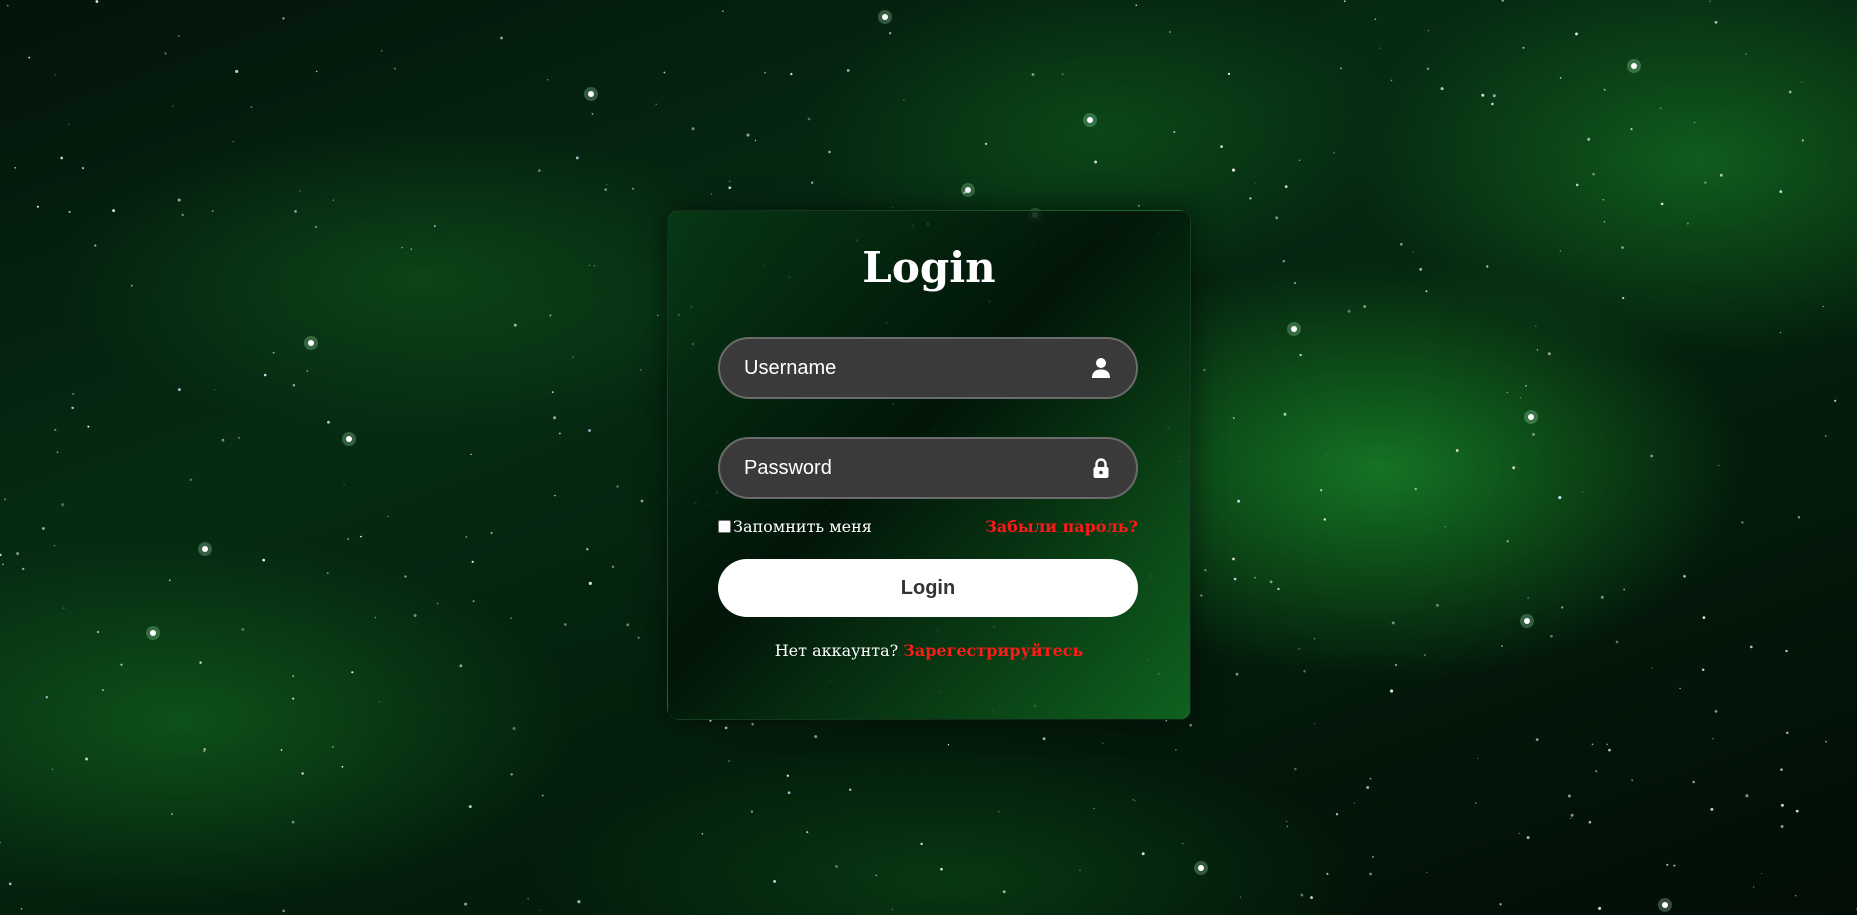 Image resolution: width=1857 pixels, height=915 pixels. I want to click on password-field, so click(928, 468).